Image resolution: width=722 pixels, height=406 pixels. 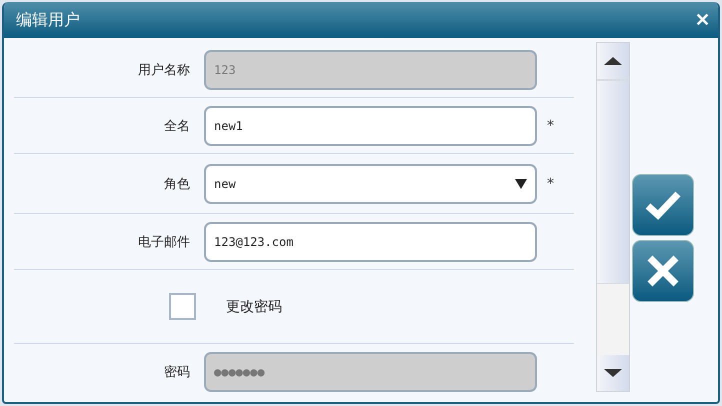 I want to click on close-icon, so click(x=663, y=271).